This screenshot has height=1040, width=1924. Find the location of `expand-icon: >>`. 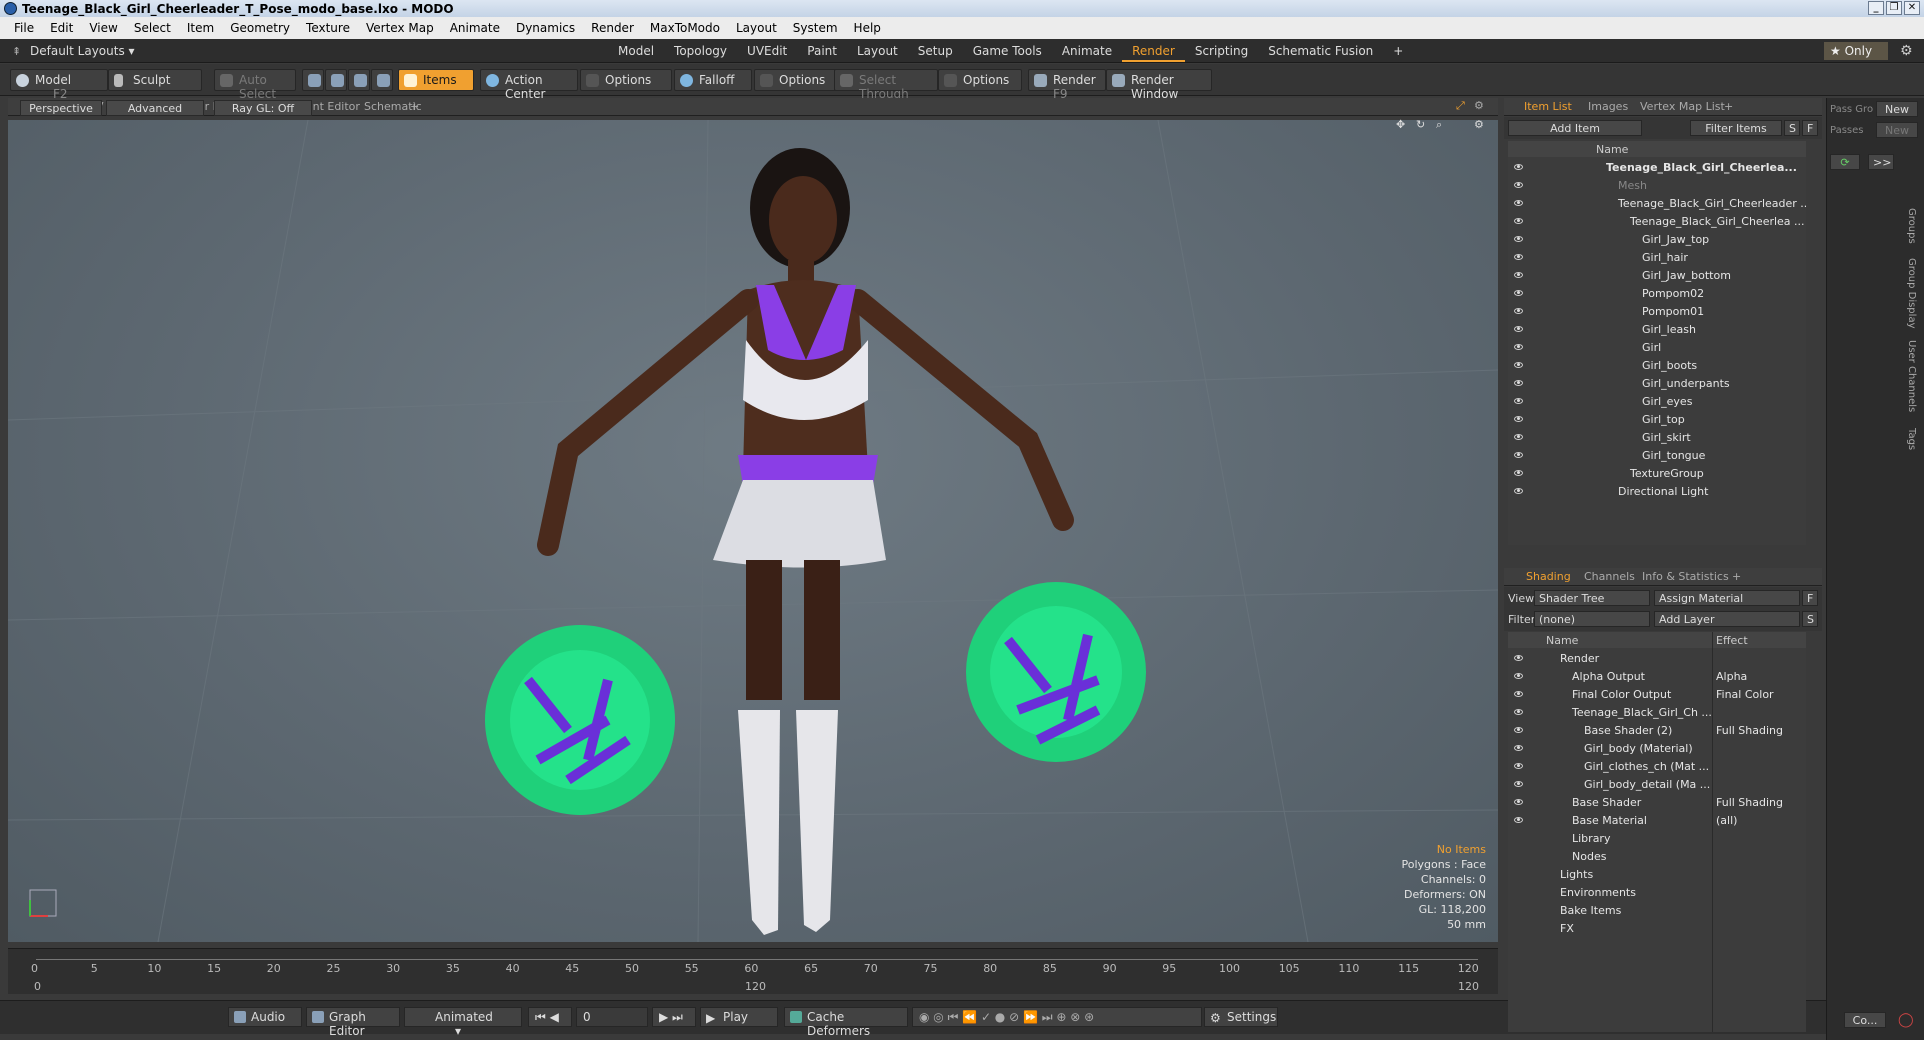

expand-icon: >> is located at coordinates (1881, 162).